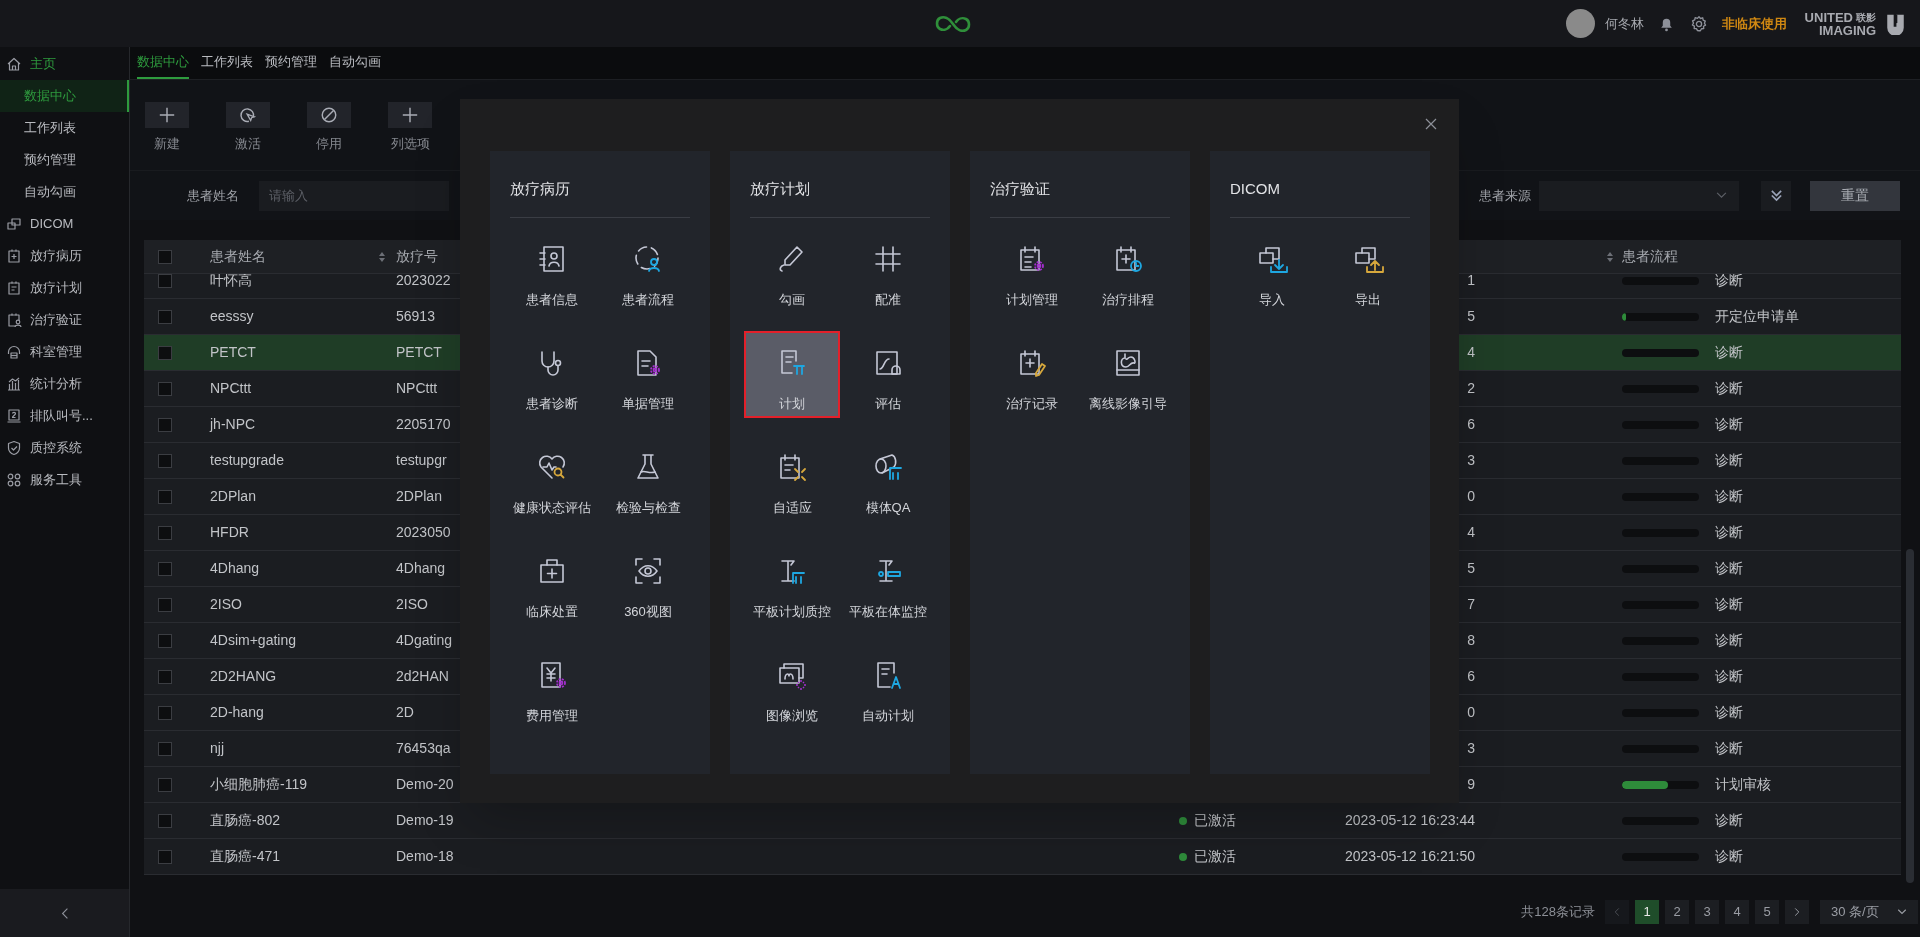  What do you see at coordinates (1032, 270) in the screenshot?
I see `app-tile: 计划管理` at bounding box center [1032, 270].